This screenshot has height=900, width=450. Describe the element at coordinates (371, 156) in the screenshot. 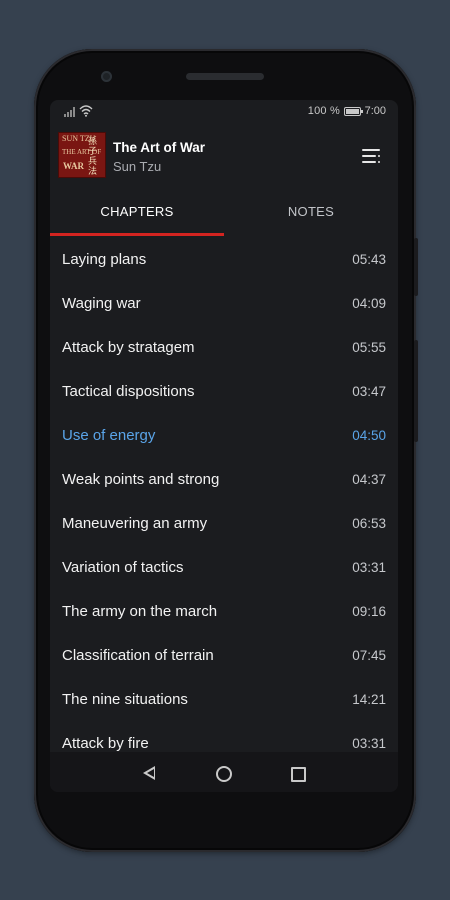

I see `menu-icon` at that location.